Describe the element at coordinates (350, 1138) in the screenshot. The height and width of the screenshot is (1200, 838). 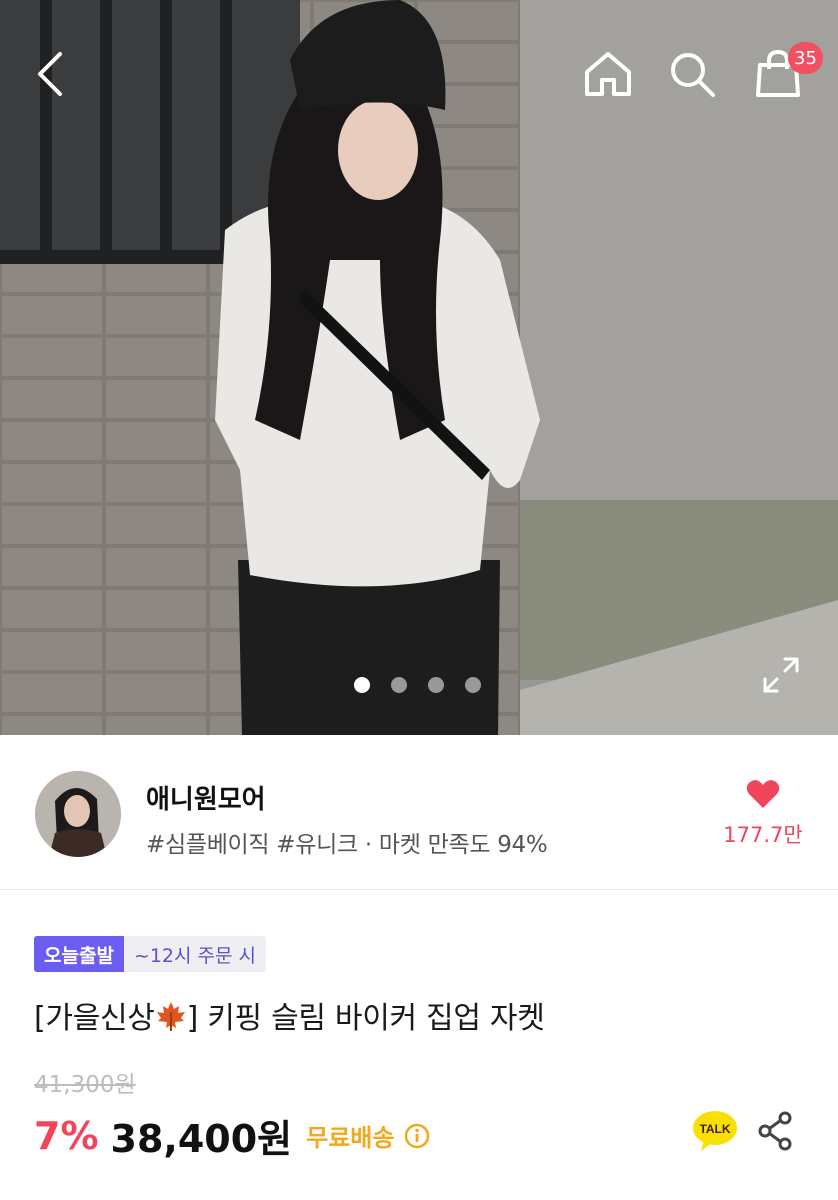
I see `free-shipping-label: 무료배송` at that location.